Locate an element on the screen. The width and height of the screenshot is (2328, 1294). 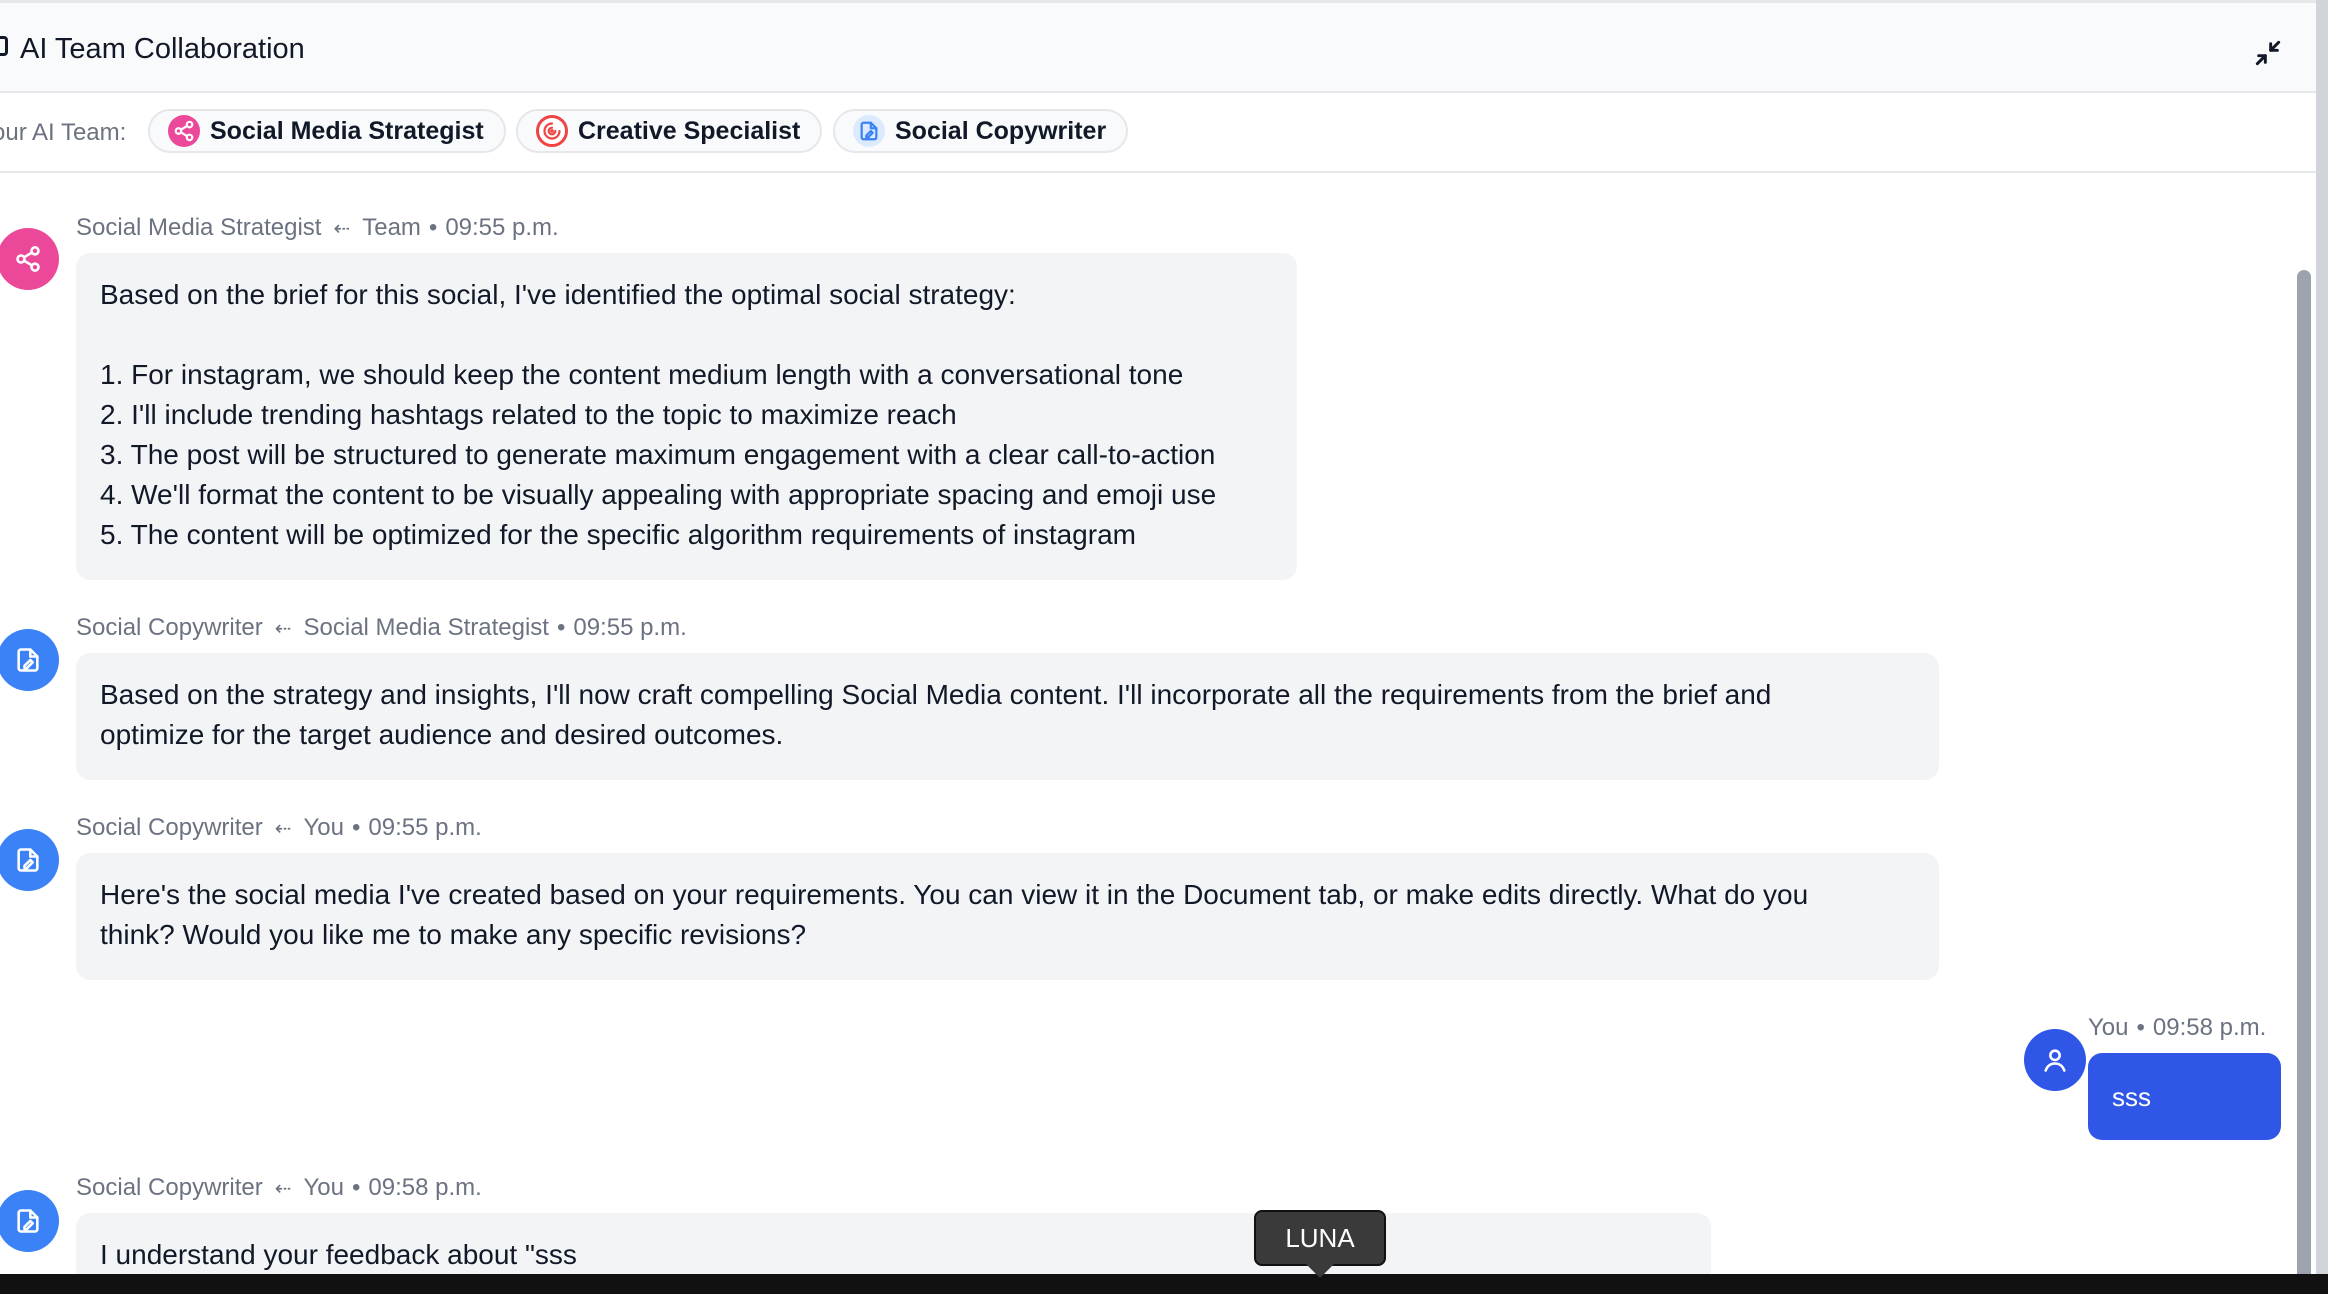
scrollbar-thumb is located at coordinates (2304, 782).